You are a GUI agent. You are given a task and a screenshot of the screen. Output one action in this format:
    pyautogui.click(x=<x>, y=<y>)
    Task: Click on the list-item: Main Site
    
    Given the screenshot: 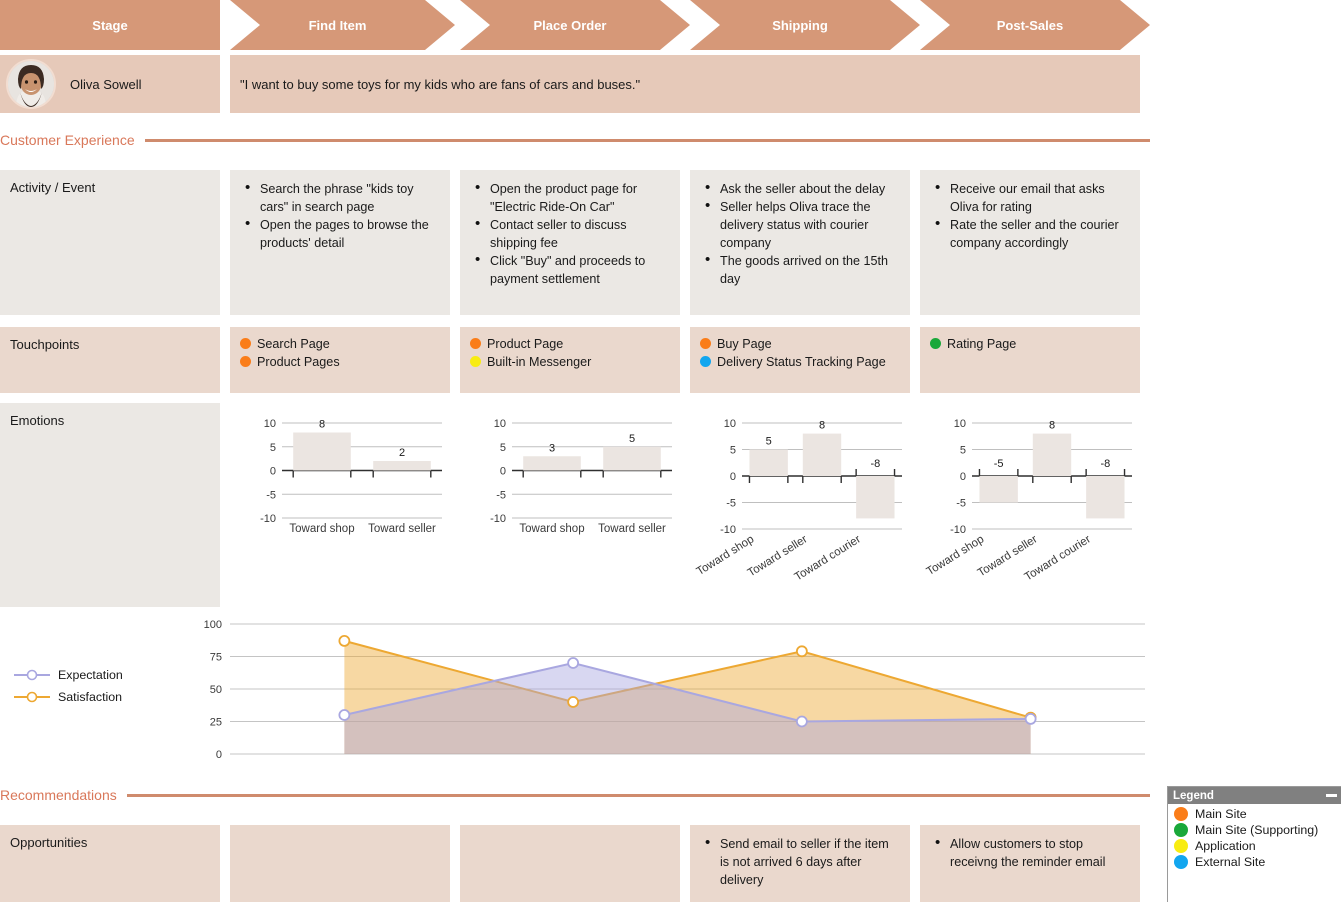 What is the action you would take?
    pyautogui.click(x=1257, y=814)
    